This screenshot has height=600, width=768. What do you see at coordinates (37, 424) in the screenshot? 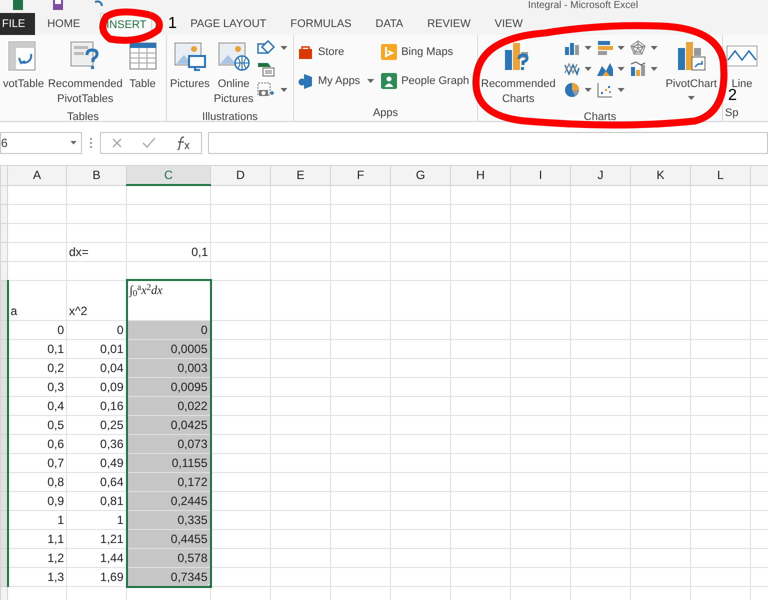
I see `table-cell: 0,5` at bounding box center [37, 424].